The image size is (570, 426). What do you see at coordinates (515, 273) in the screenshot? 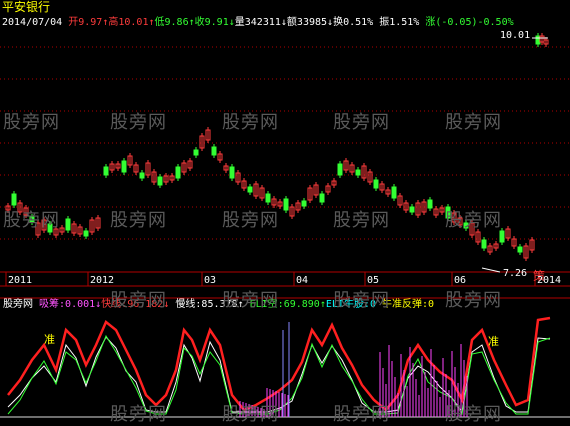
I see `price-min-label: 7.26` at bounding box center [515, 273].